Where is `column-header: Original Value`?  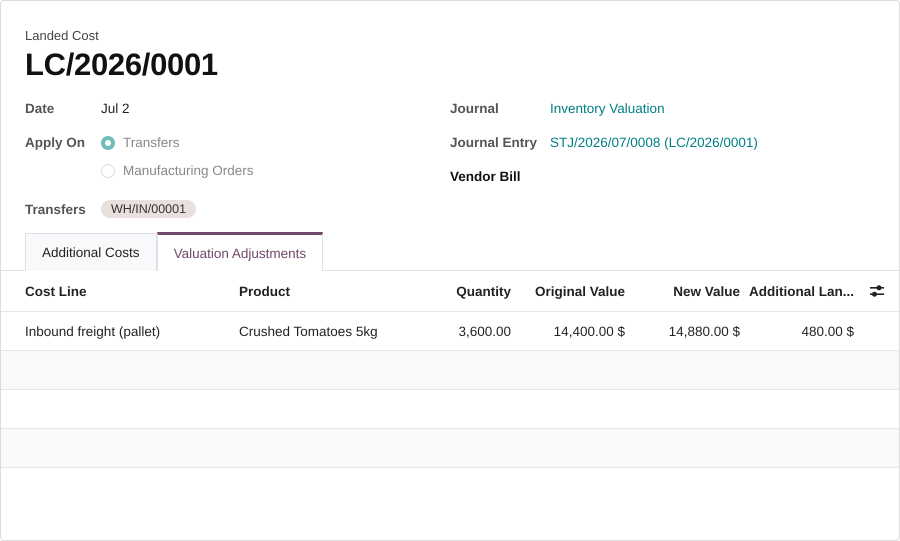
column-header: Original Value is located at coordinates (568, 291).